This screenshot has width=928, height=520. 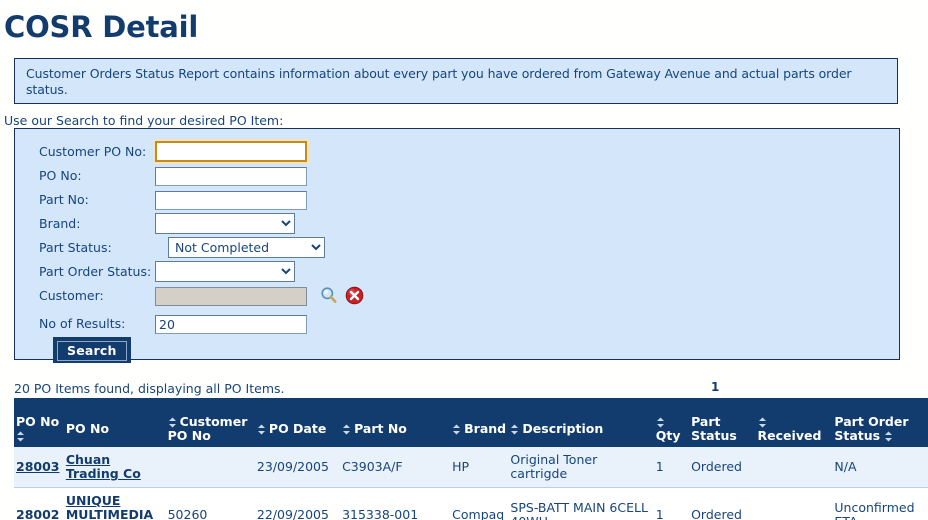 I want to click on cell-part-order-status: Unconfirmed ETA, so click(x=880, y=503).